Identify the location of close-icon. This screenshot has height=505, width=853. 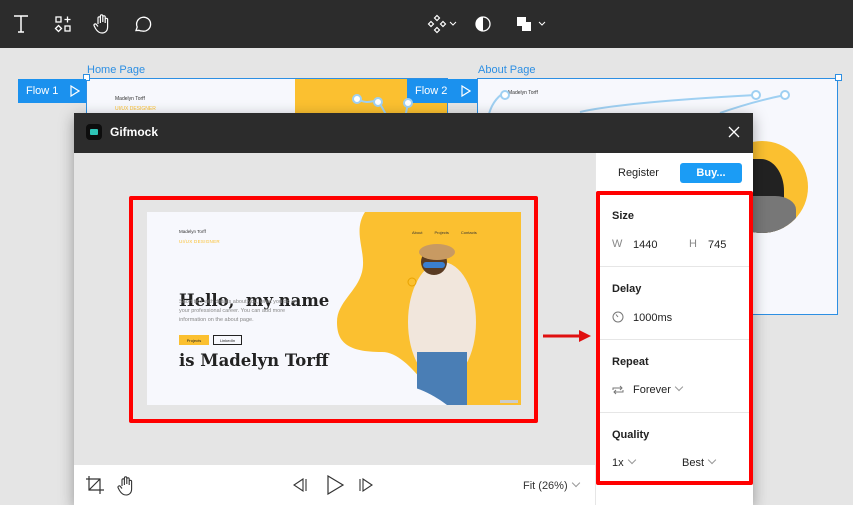
(734, 132).